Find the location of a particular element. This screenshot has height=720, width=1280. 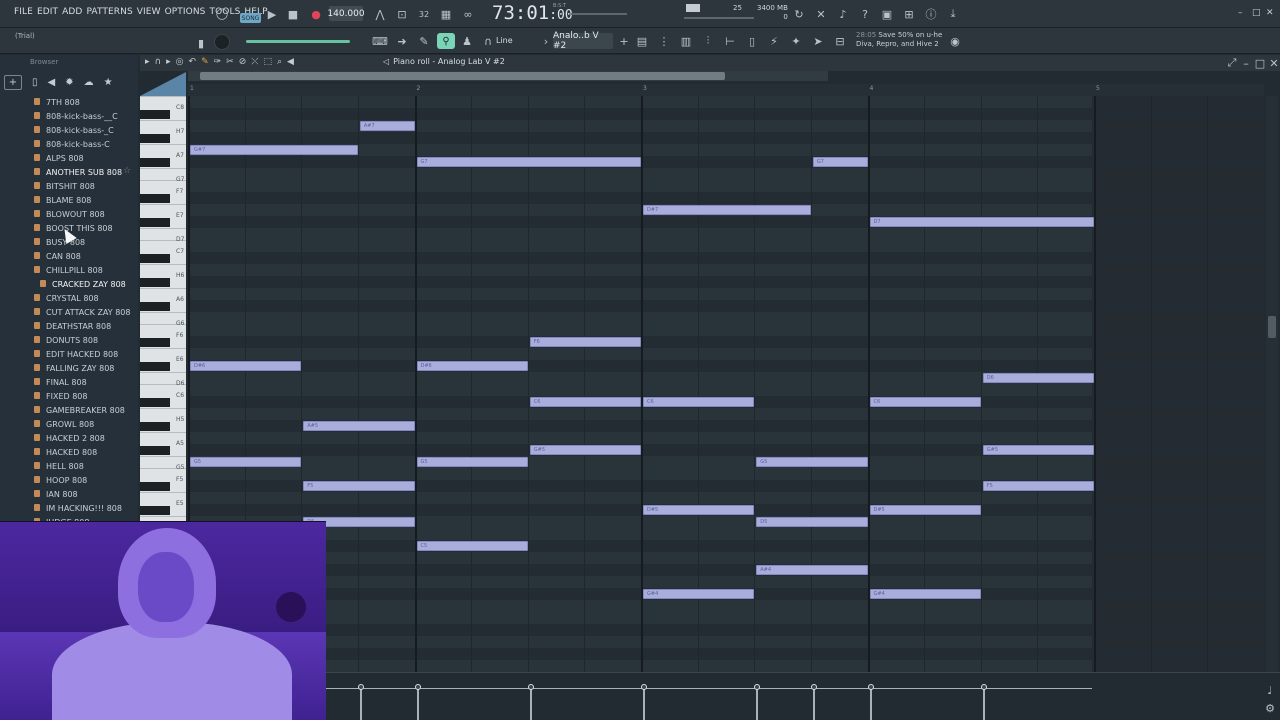

refresh-icon: ↻ is located at coordinates (799, 14).